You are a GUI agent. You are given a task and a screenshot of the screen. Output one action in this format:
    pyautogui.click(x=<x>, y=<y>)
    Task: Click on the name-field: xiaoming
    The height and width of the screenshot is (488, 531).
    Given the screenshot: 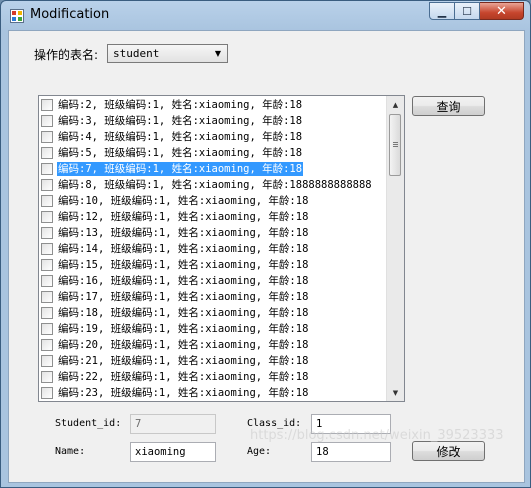 What is the action you would take?
    pyautogui.click(x=173, y=452)
    